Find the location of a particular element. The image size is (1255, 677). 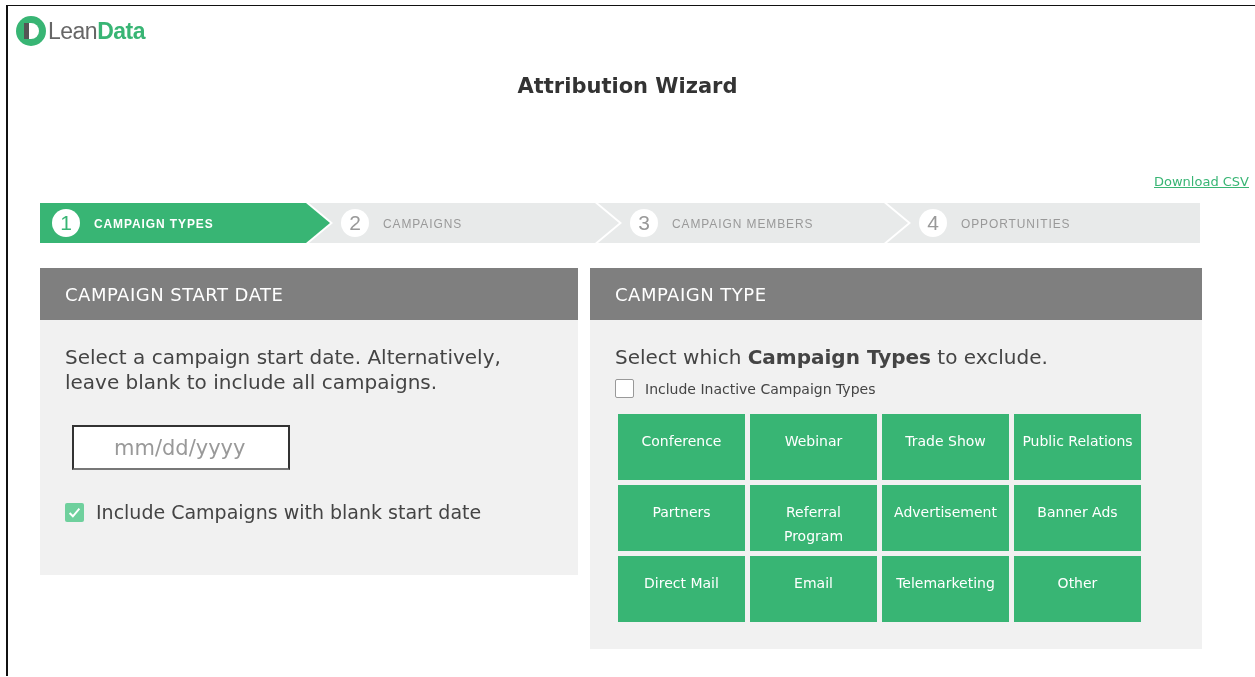

step-number: 1 is located at coordinates (66, 223).